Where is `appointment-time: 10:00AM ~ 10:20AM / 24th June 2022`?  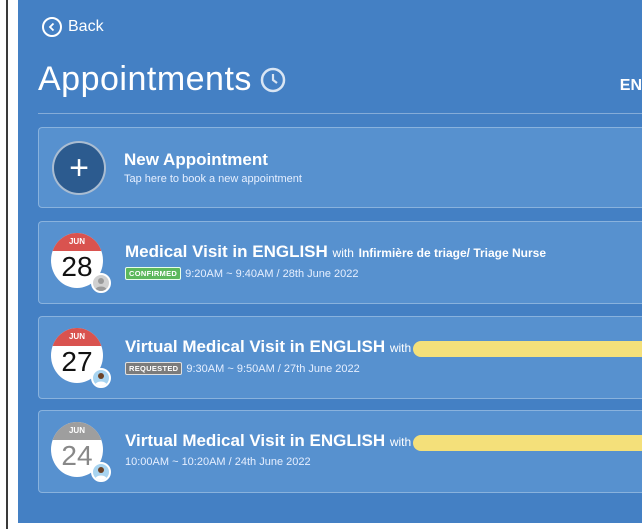 appointment-time: 10:00AM ~ 10:20AM / 24th June 2022 is located at coordinates (218, 462).